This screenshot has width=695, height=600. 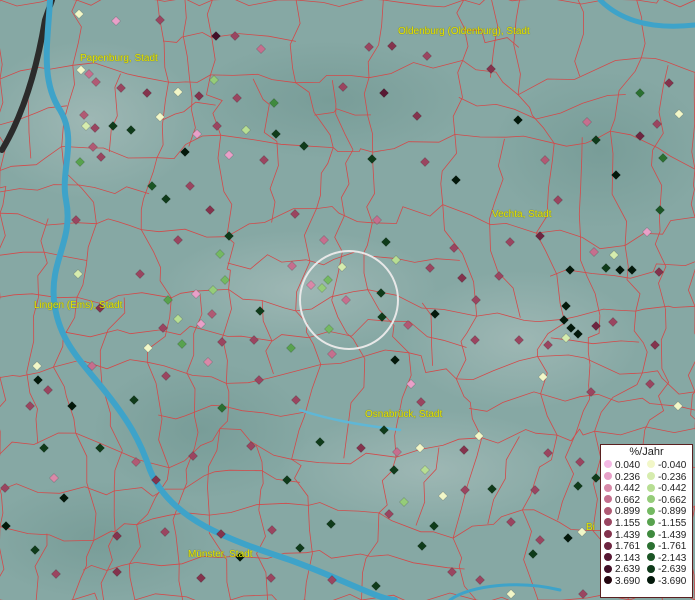 I want to click on legend-row-negative-5: -1.155, so click(x=666, y=524).